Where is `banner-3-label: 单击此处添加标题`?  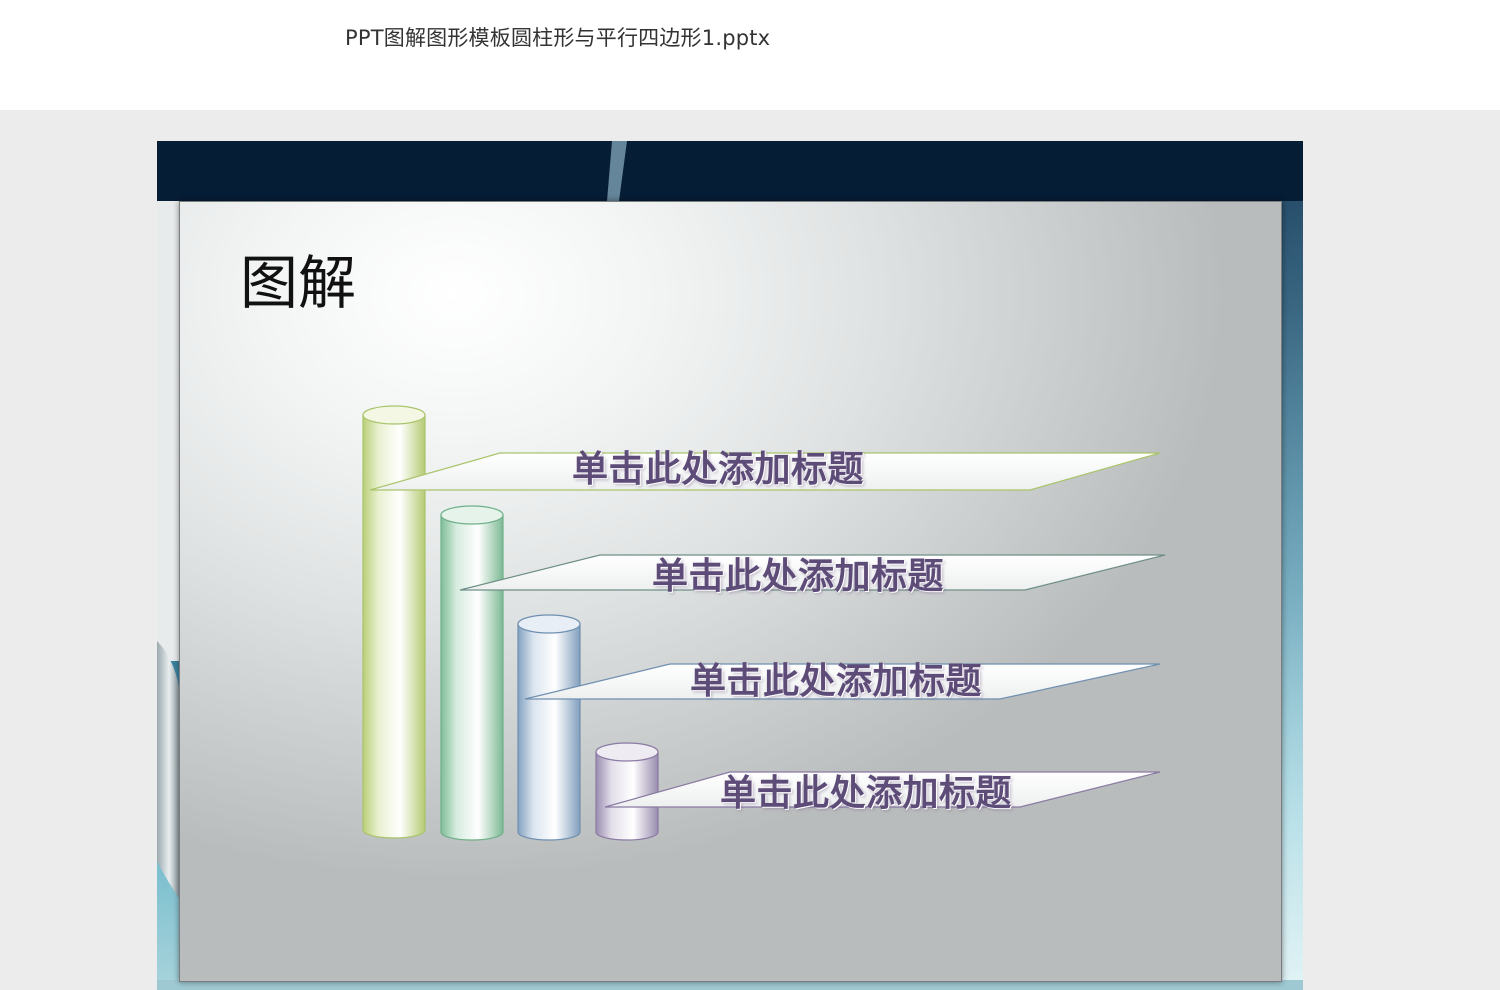
banner-3-label: 单击此处添加标题 is located at coordinates (836, 678).